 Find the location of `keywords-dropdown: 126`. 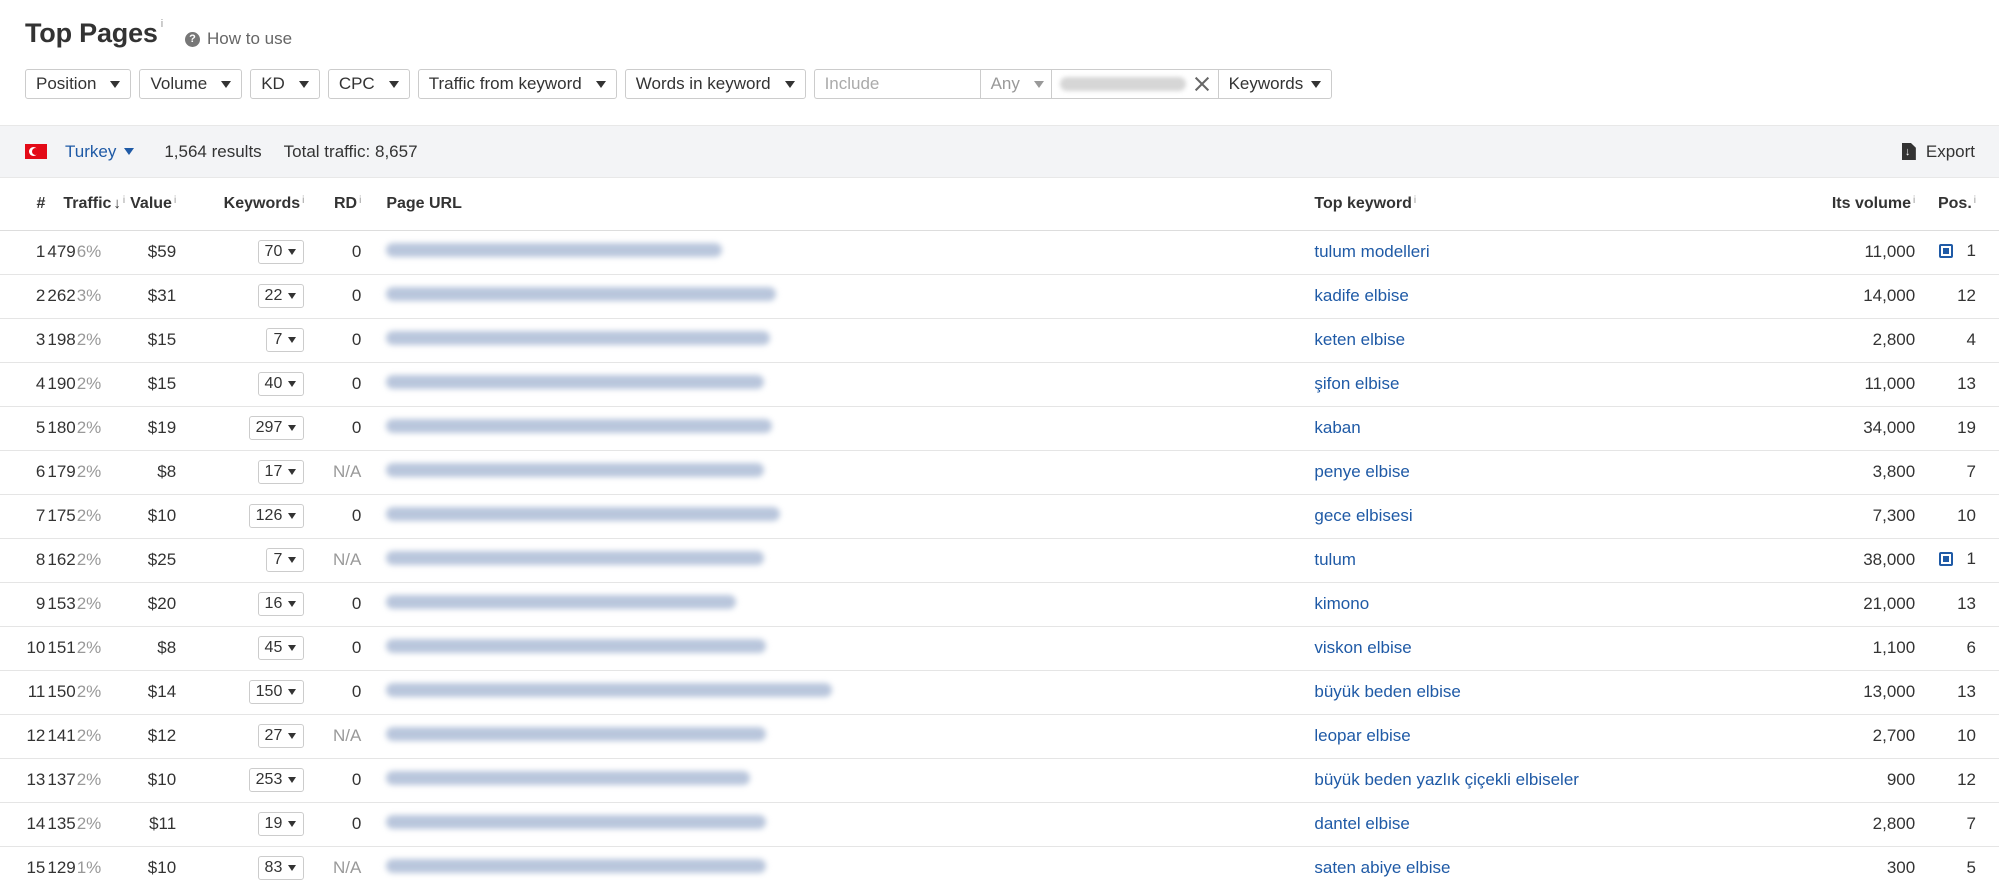

keywords-dropdown: 126 is located at coordinates (276, 516).